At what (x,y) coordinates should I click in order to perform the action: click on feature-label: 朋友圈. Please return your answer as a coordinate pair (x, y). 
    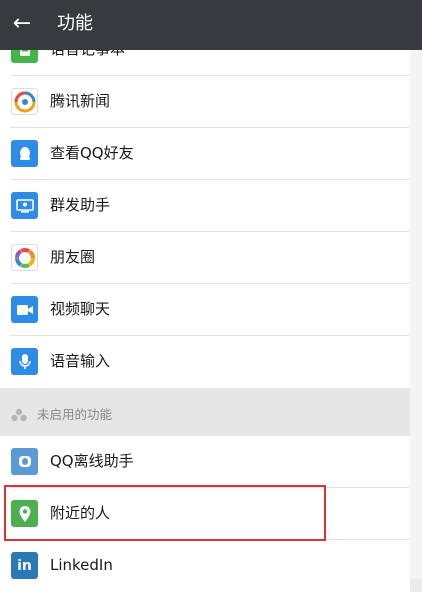
    Looking at the image, I should click on (73, 257).